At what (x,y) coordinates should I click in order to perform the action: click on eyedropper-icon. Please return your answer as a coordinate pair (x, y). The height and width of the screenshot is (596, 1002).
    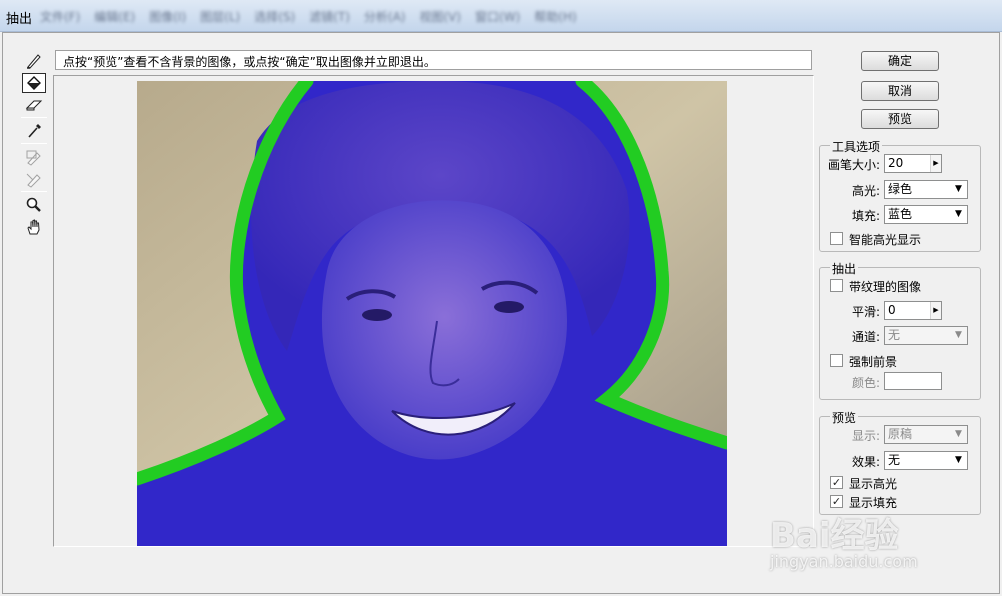
    Looking at the image, I should click on (34, 131).